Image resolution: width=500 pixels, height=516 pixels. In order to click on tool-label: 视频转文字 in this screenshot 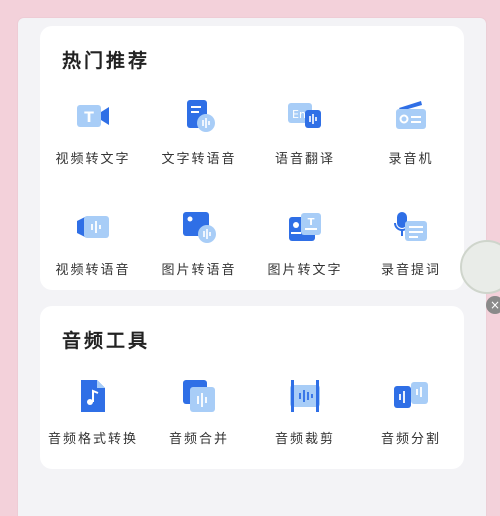, I will do `click(93, 159)`.